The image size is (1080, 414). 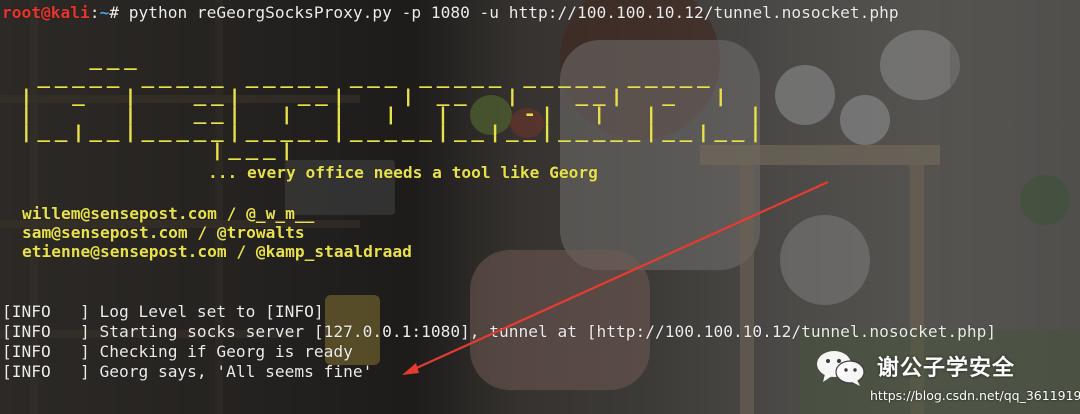 What do you see at coordinates (841, 367) in the screenshot?
I see `wechat-icon` at bounding box center [841, 367].